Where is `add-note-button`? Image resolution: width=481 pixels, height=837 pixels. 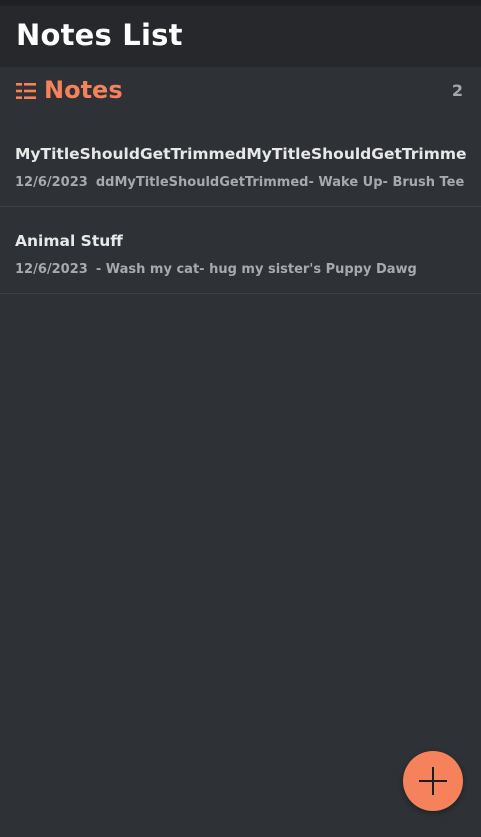
add-note-button is located at coordinates (433, 781).